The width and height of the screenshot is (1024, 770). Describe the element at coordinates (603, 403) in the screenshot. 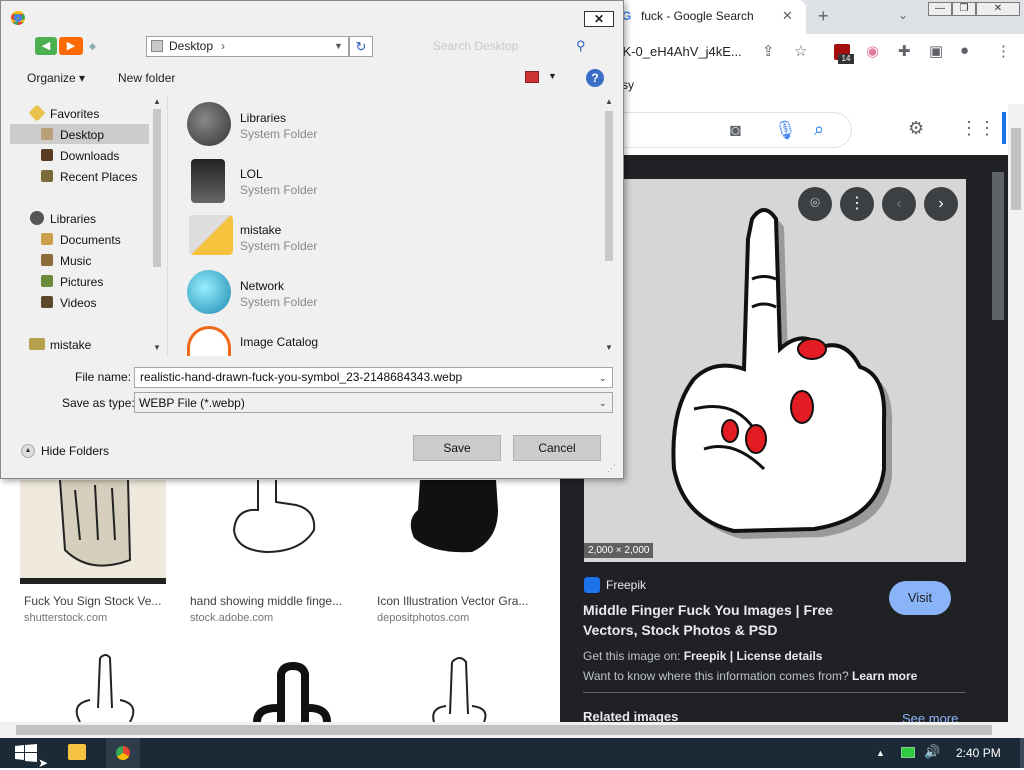

I see `save-type-dropdown-icon: ⌄` at that location.